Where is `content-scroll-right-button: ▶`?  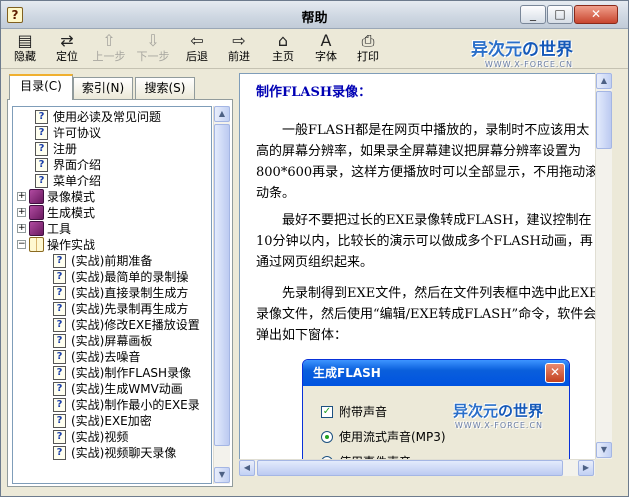 content-scroll-right-button: ▶ is located at coordinates (586, 468).